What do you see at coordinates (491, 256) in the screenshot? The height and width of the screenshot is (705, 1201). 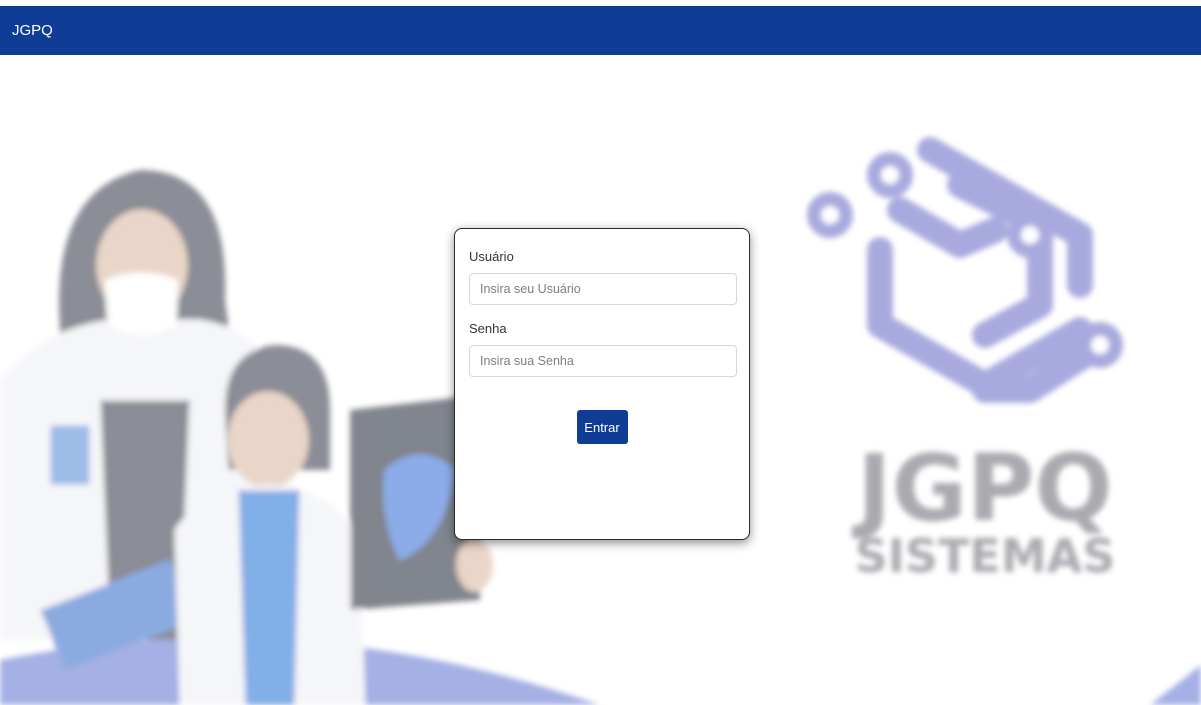 I see `user-label: Usuário` at bounding box center [491, 256].